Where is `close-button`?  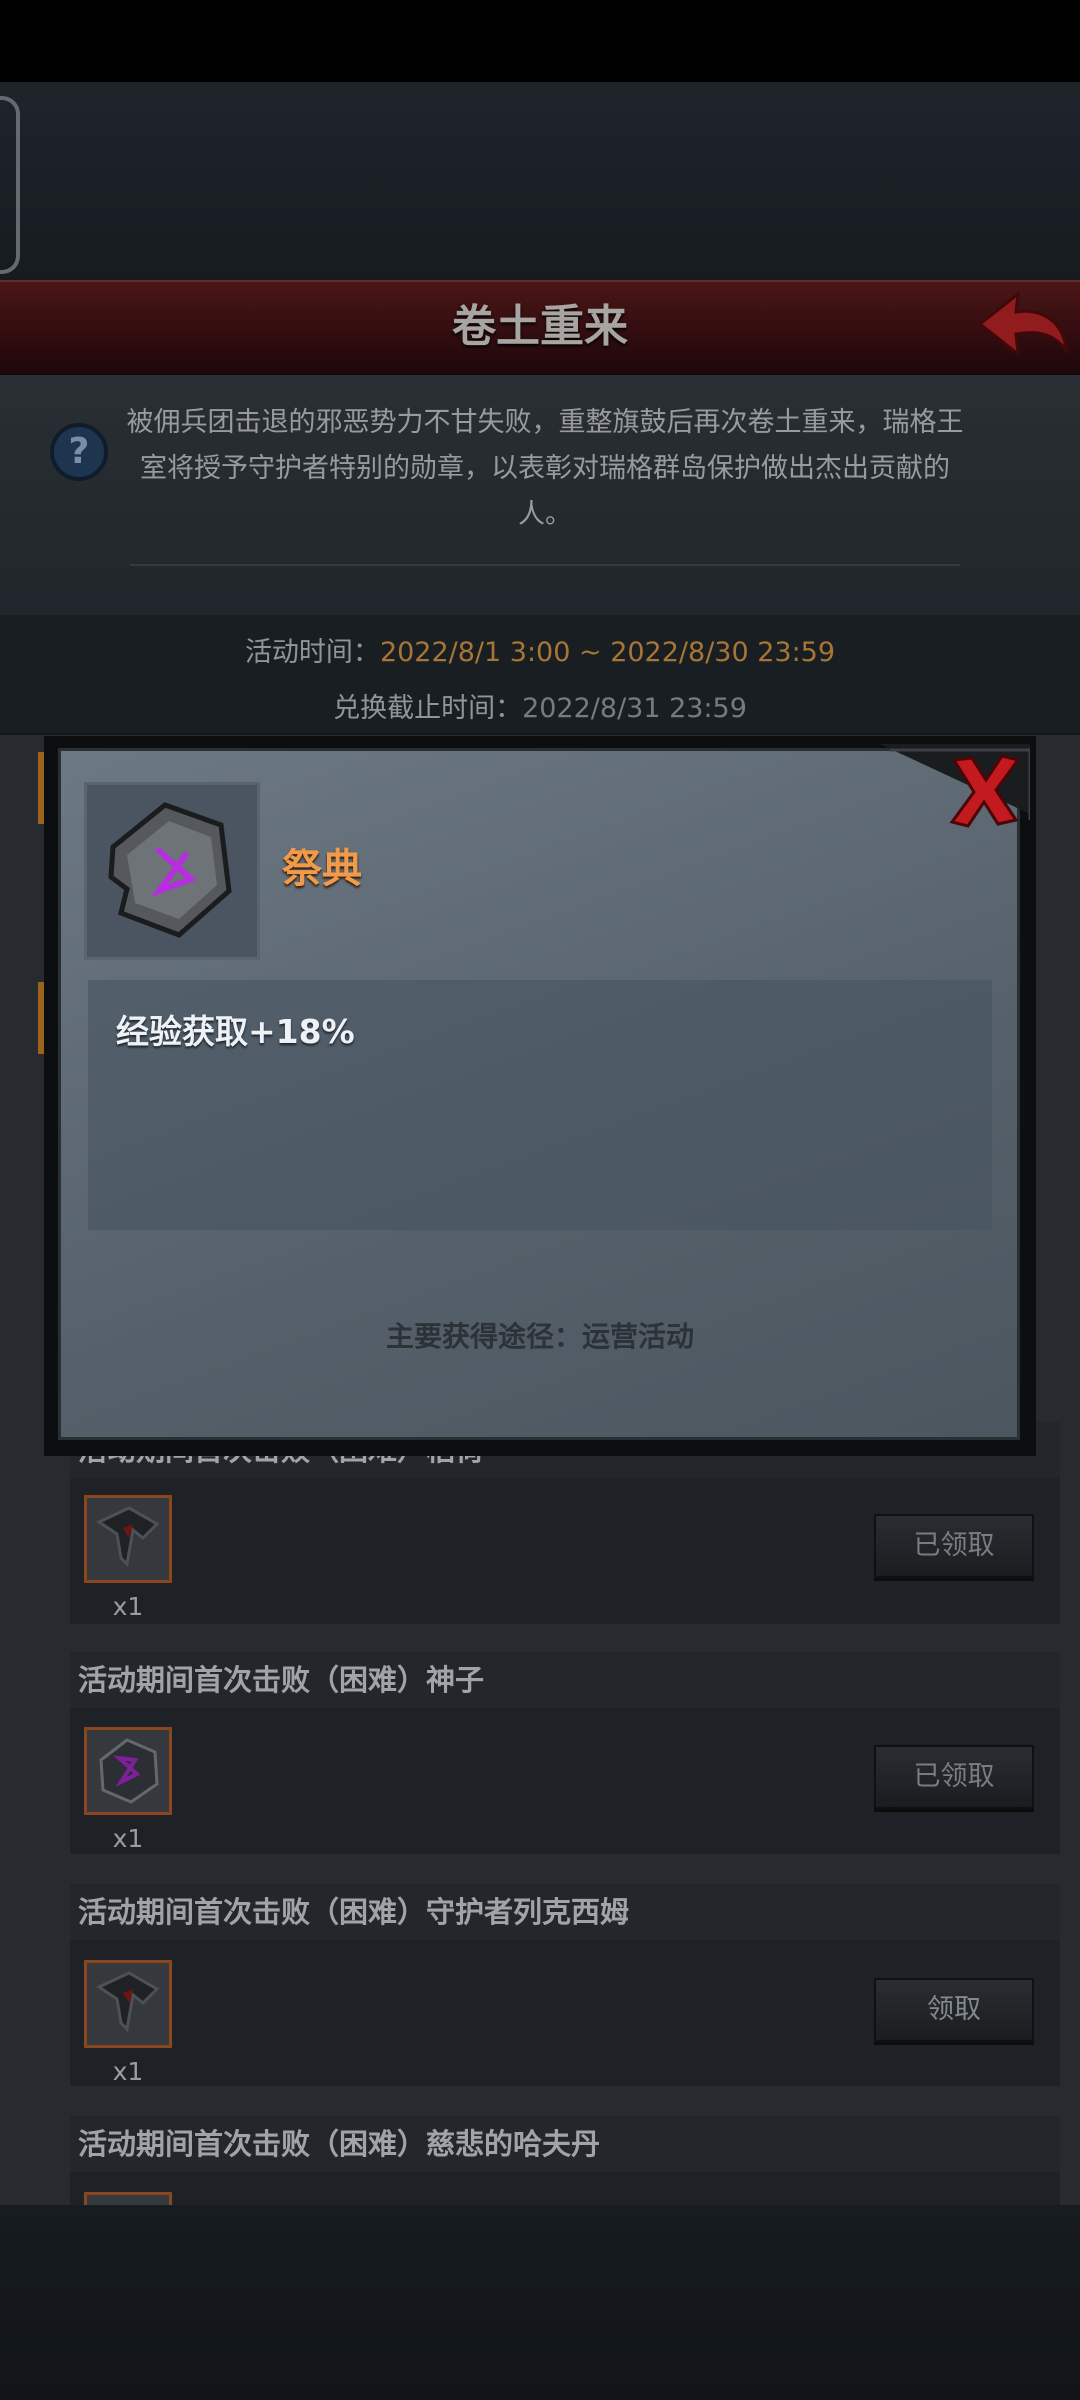 close-button is located at coordinates (956, 790).